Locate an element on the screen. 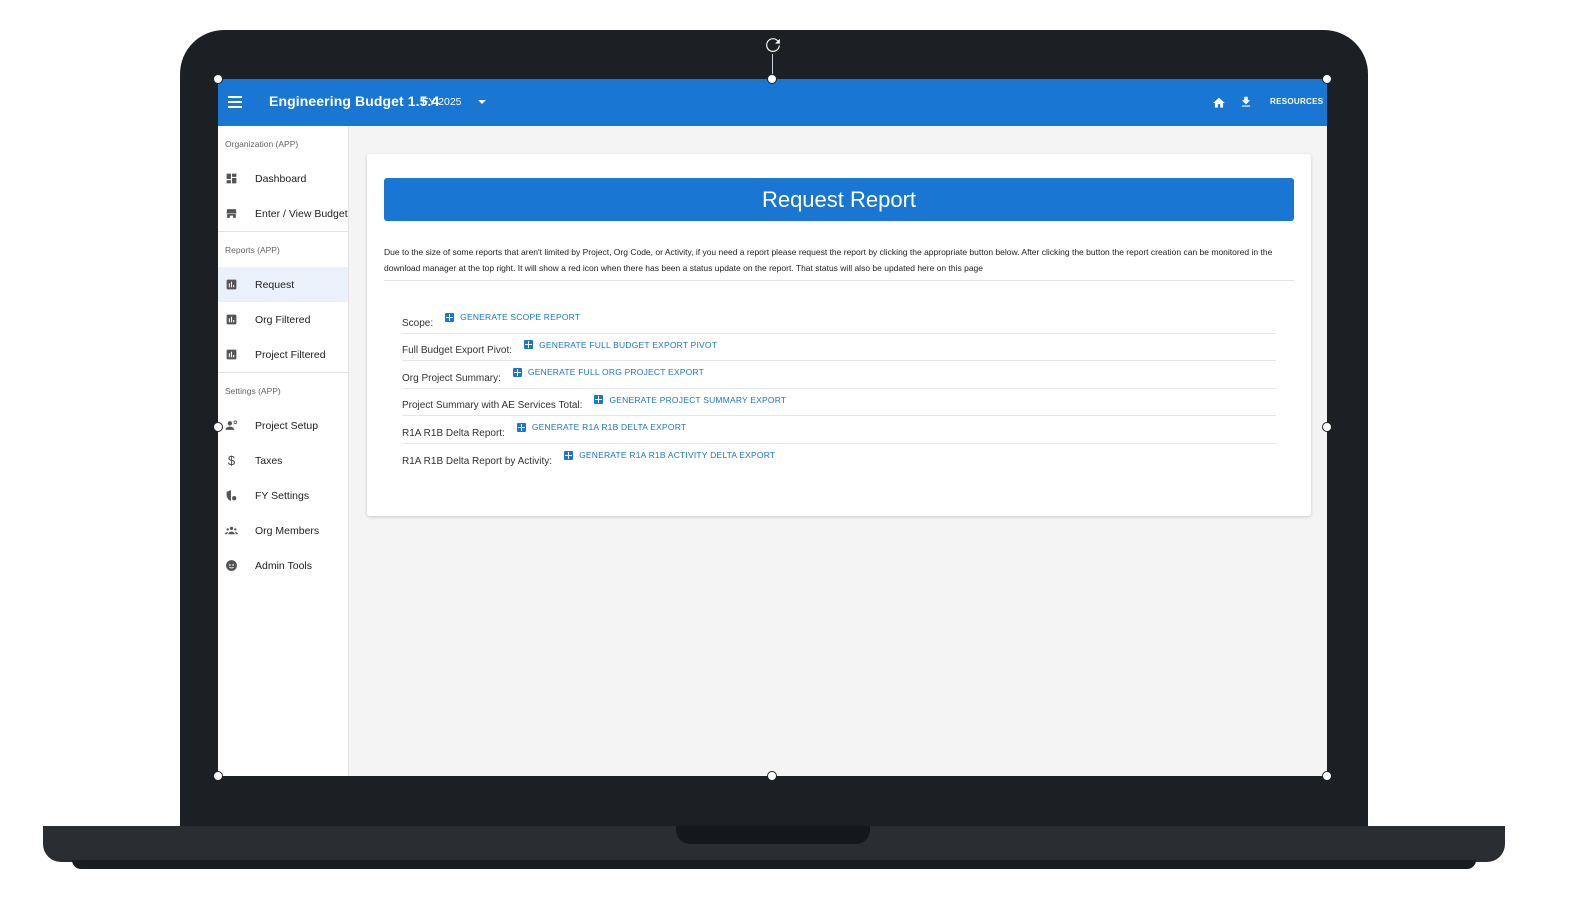 The image size is (1574, 913). resources-button: RESOURCES is located at coordinates (1296, 101).